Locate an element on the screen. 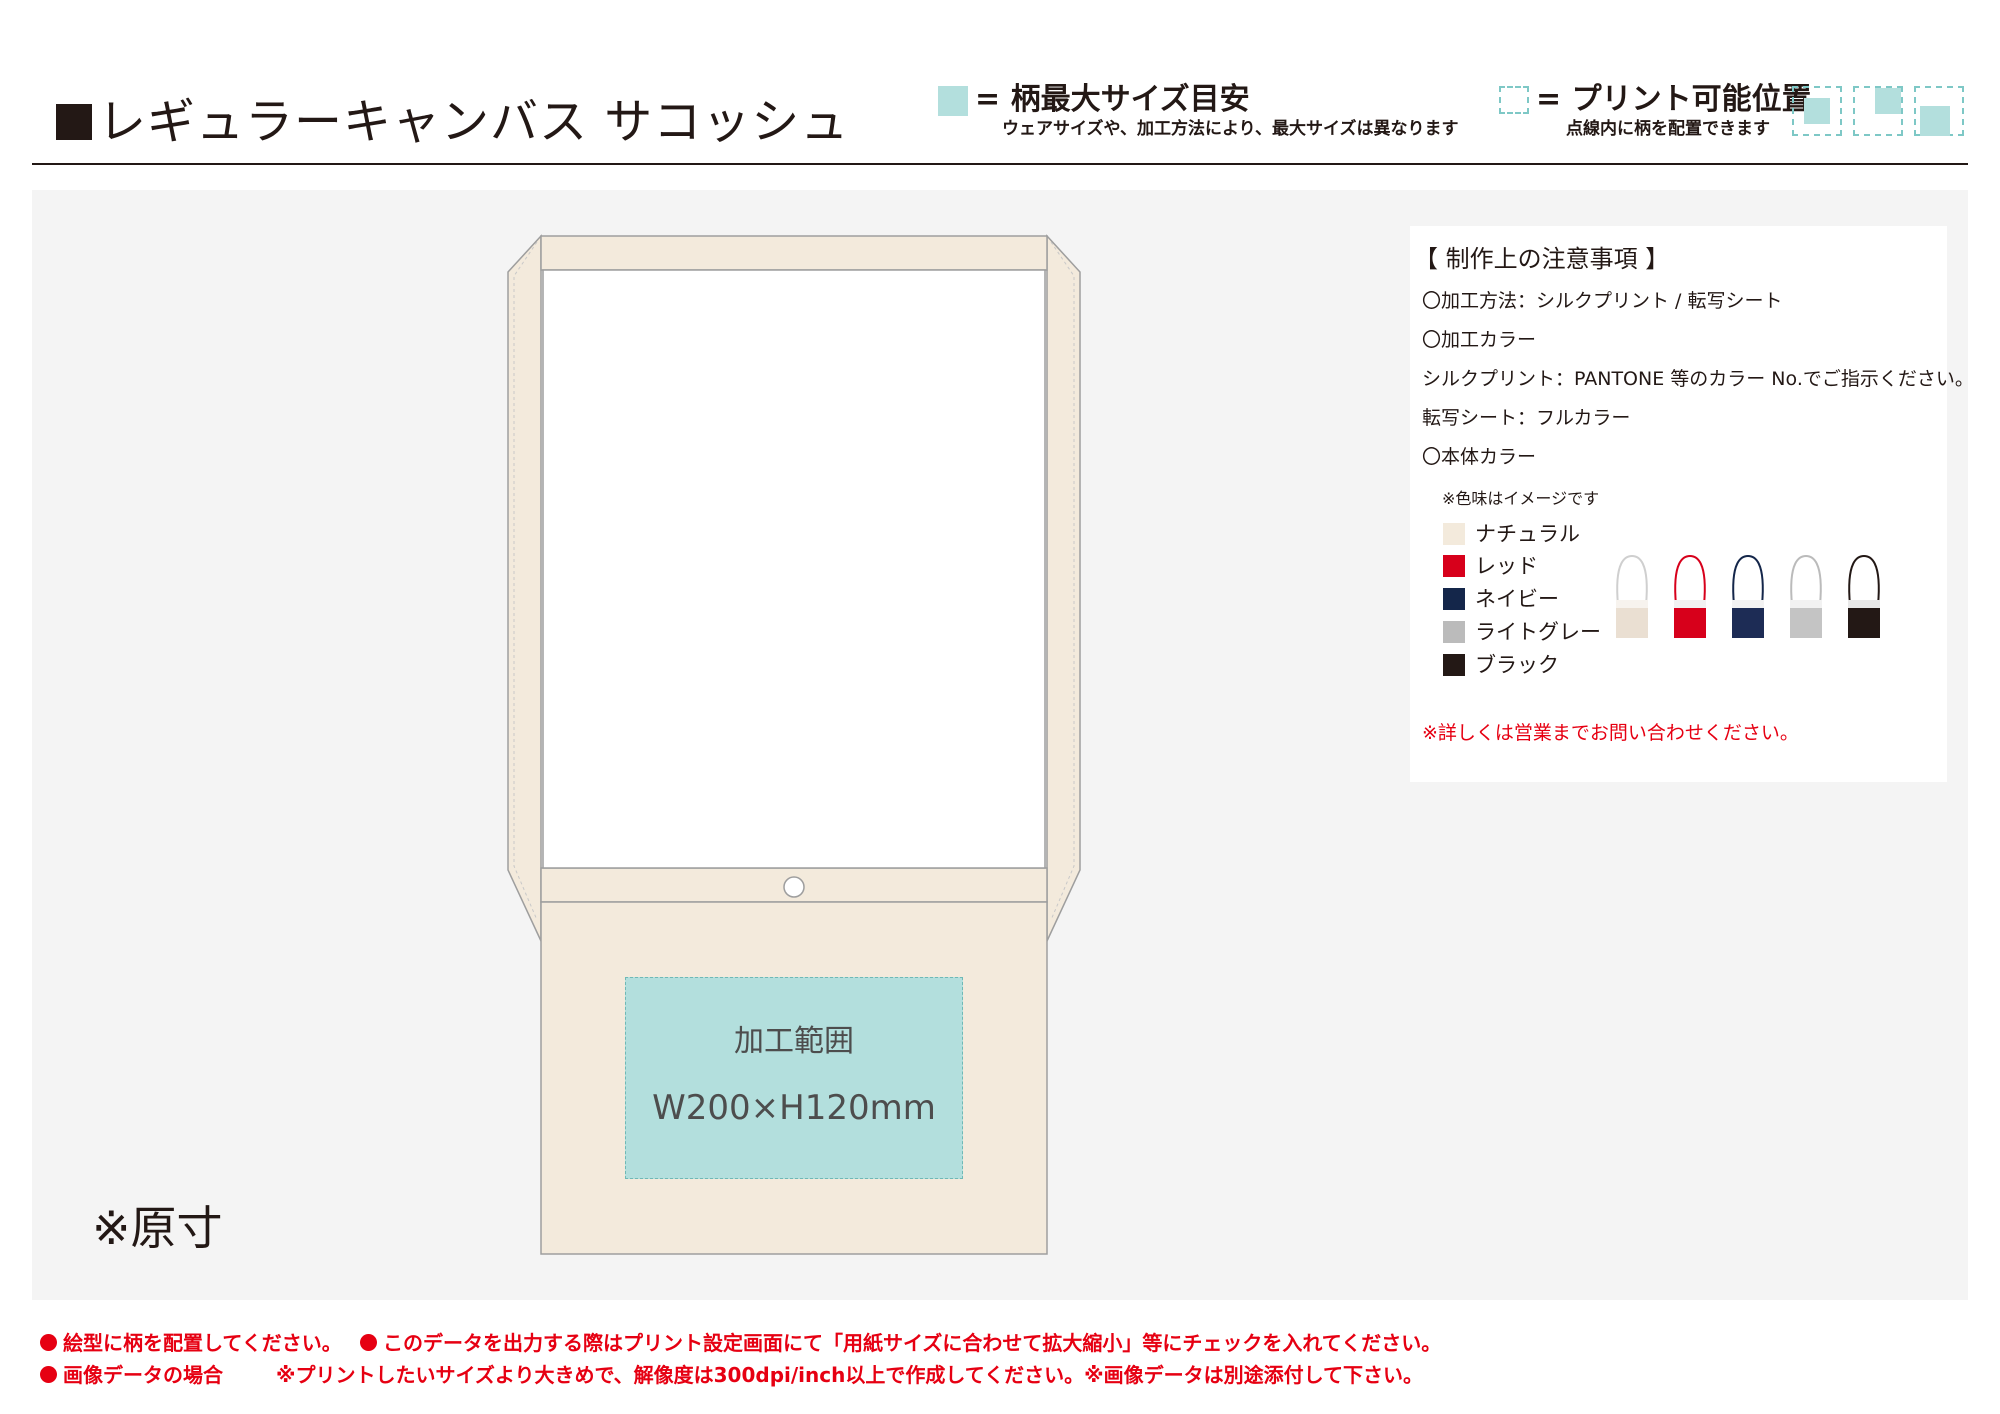  max-size-legend-label: = 柄最大サイズ目安 is located at coordinates (1112, 99).